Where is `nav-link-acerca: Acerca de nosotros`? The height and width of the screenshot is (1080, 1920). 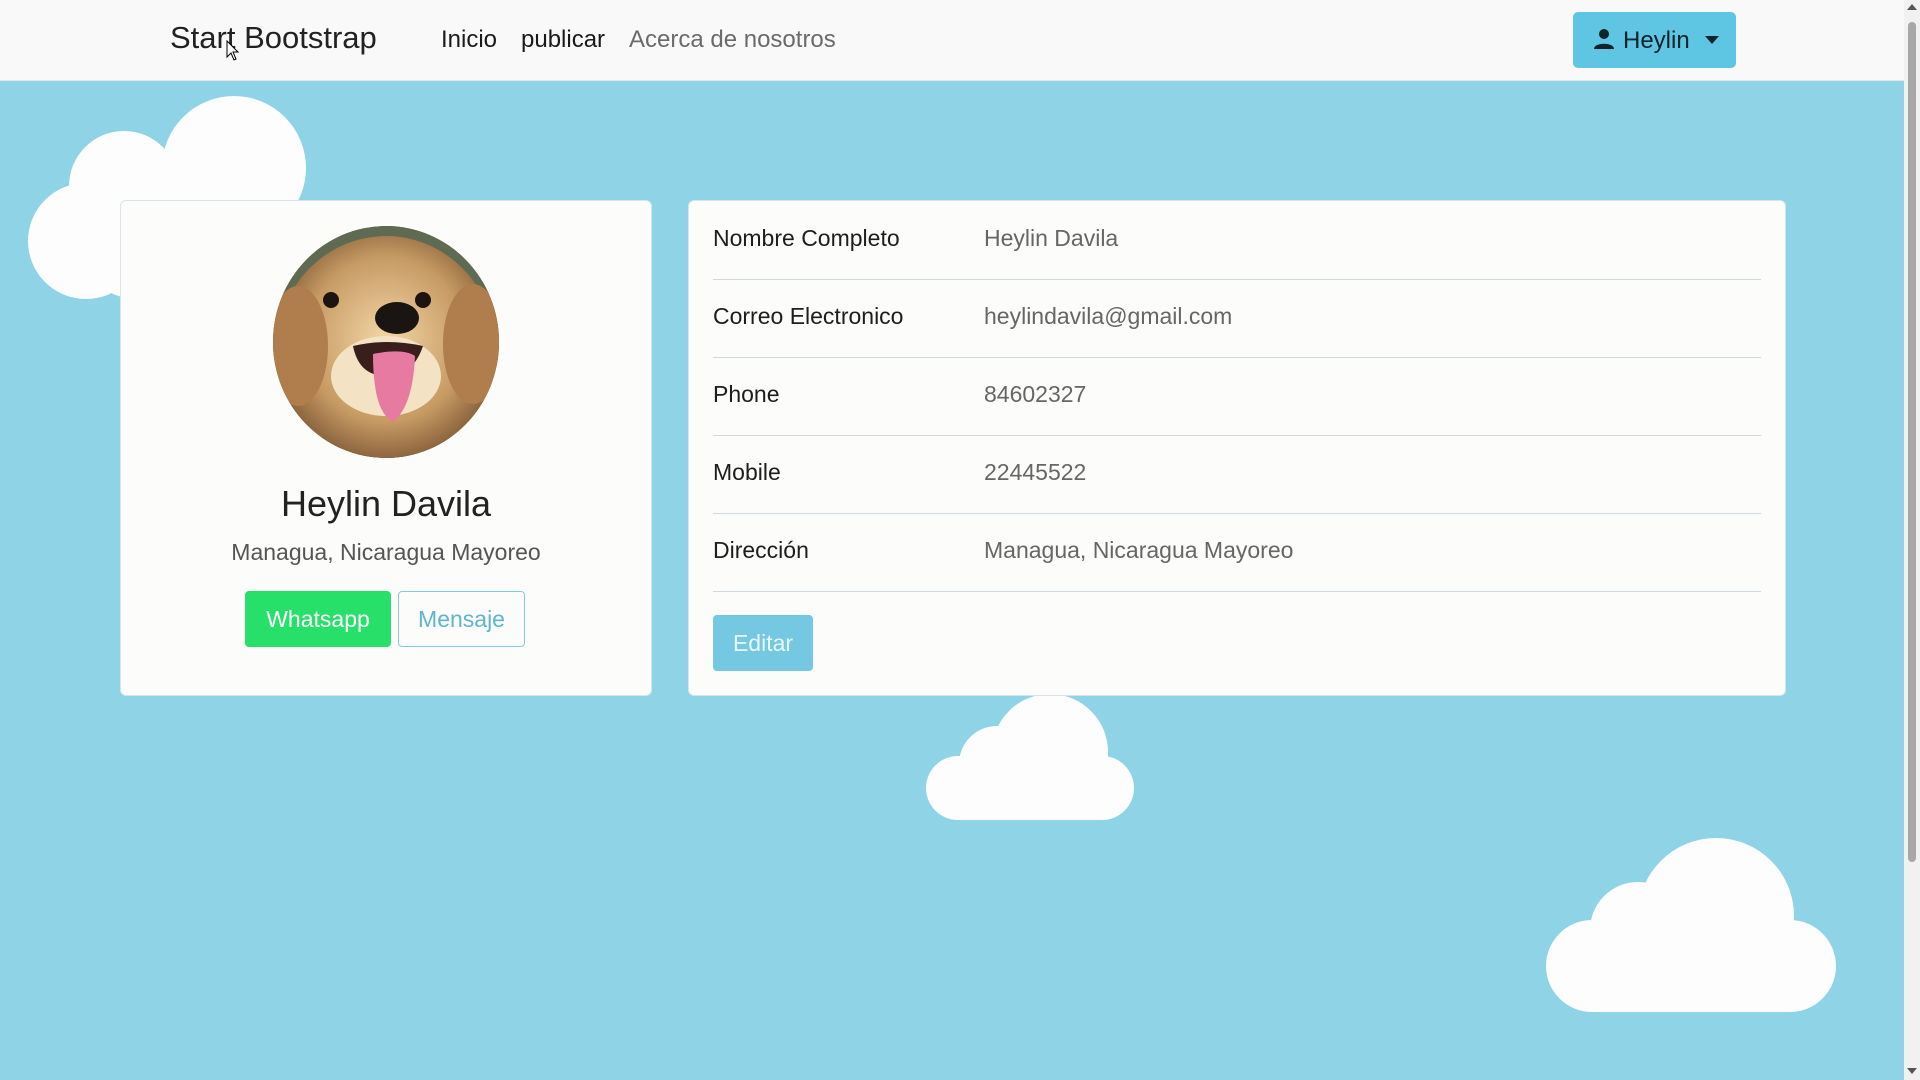
nav-link-acerca: Acerca de nosotros is located at coordinates (732, 40).